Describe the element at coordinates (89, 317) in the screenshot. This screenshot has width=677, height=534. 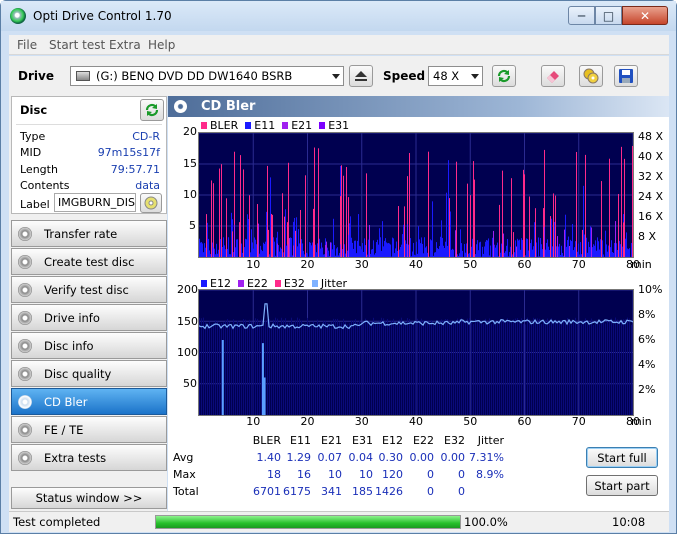
I see `nav-drive-info: Drive info` at that location.